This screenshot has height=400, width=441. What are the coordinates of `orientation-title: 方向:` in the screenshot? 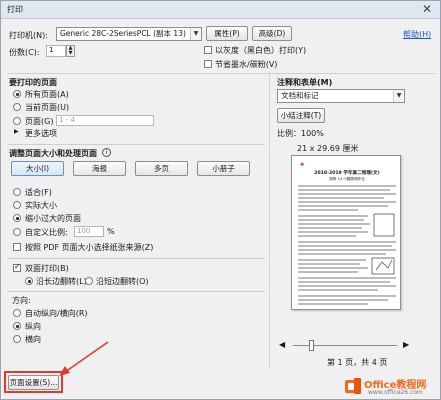 It's located at (21, 300).